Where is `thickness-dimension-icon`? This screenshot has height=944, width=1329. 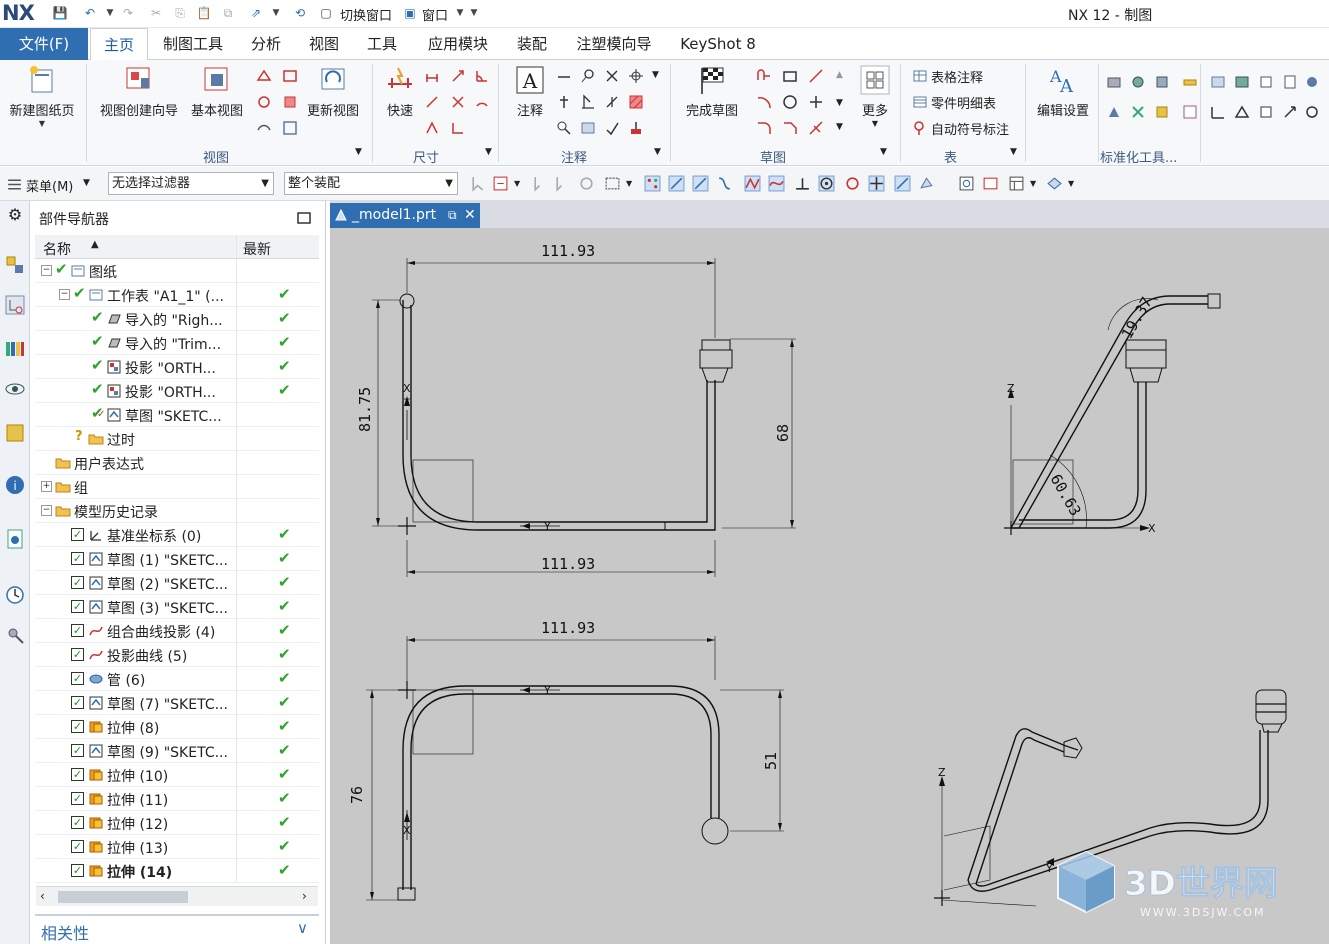 thickness-dimension-icon is located at coordinates (458, 102).